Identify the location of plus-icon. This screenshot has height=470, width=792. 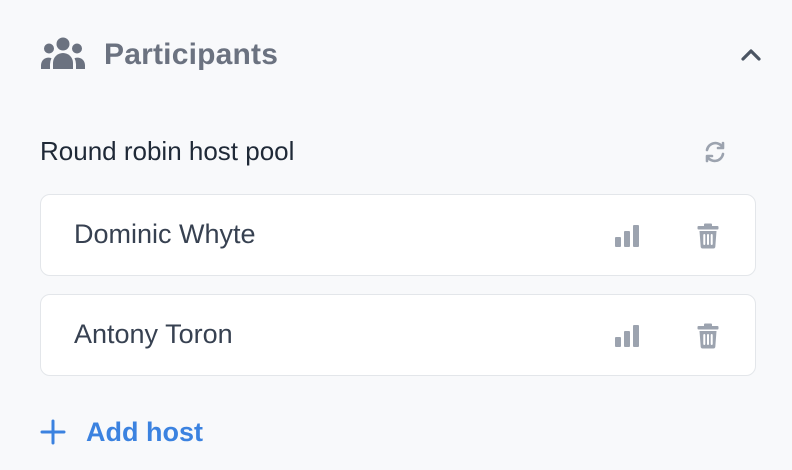
(53, 432).